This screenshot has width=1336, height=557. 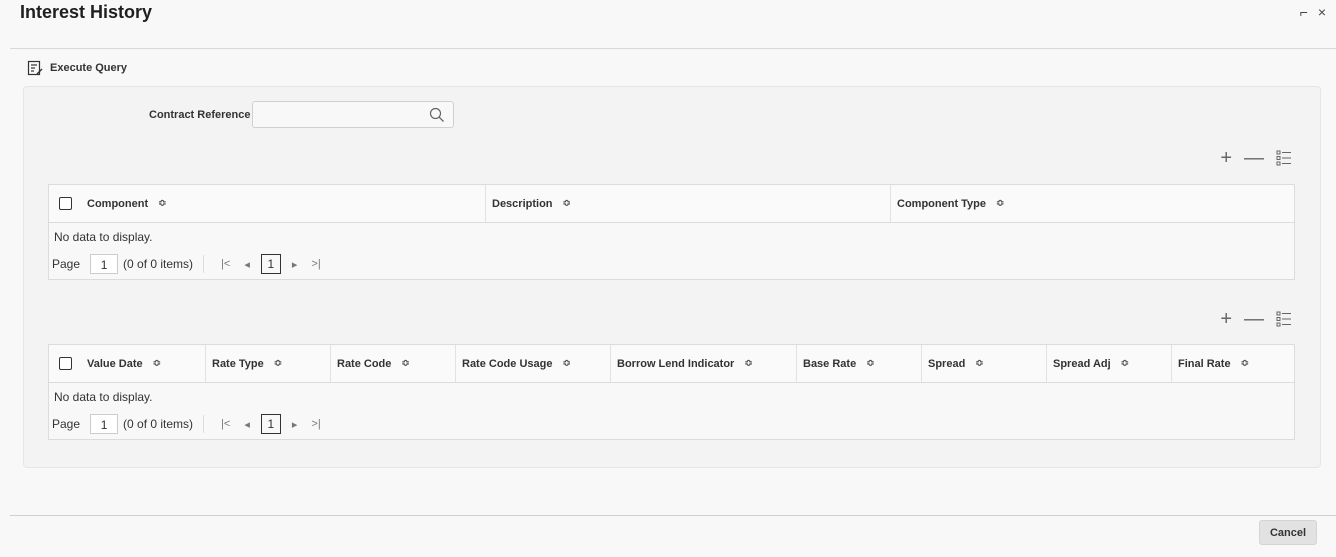 What do you see at coordinates (673, 48) in the screenshot?
I see `header-divider` at bounding box center [673, 48].